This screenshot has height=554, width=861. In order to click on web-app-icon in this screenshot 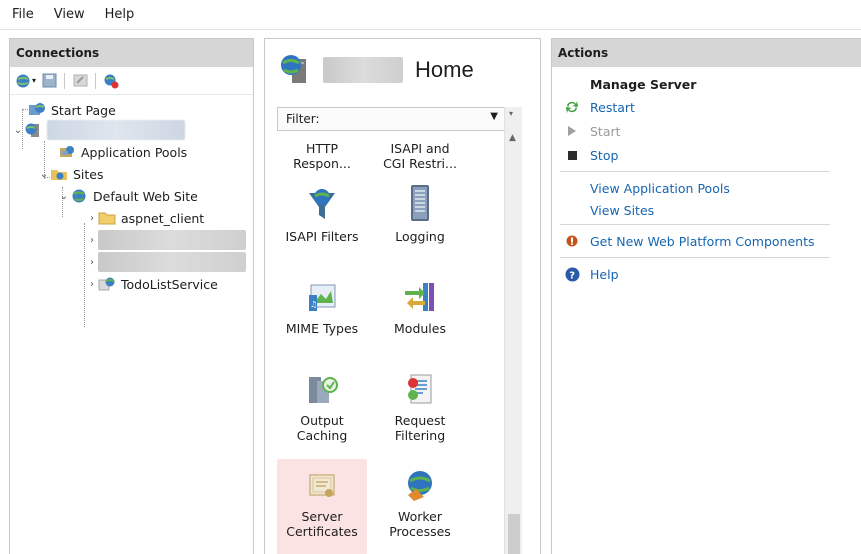, I will do `click(107, 284)`.